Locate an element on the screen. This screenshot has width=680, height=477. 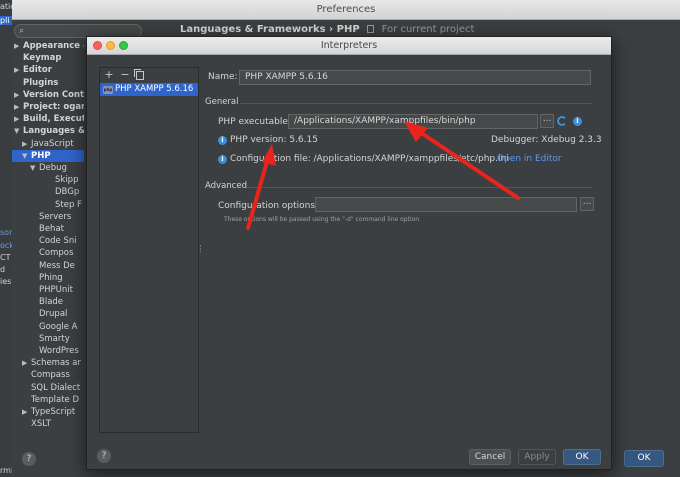
settings-tree-item: ▶ Version Contr is located at coordinates (48, 95).